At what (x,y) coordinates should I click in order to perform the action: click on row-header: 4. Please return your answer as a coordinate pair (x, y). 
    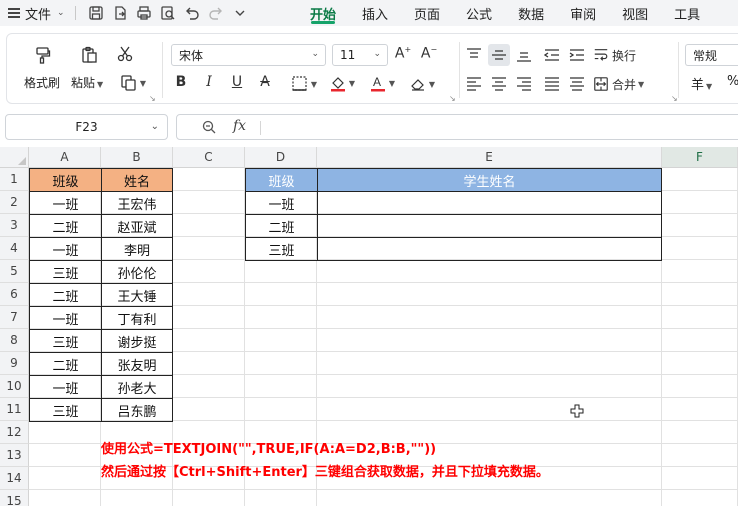
    Looking at the image, I should click on (14, 248).